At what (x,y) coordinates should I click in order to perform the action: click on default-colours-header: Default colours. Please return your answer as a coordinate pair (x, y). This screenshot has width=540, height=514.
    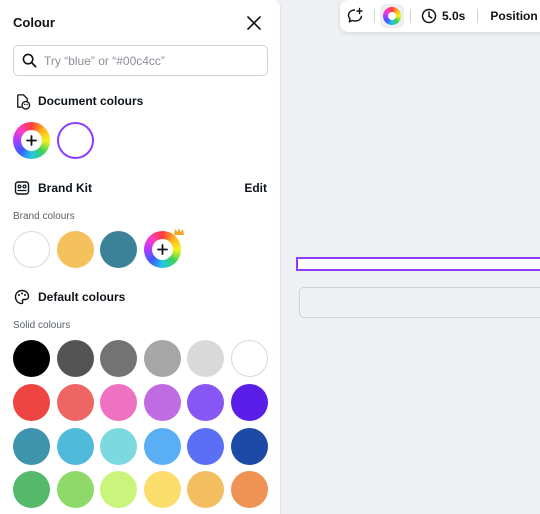
    Looking at the image, I should click on (140, 297).